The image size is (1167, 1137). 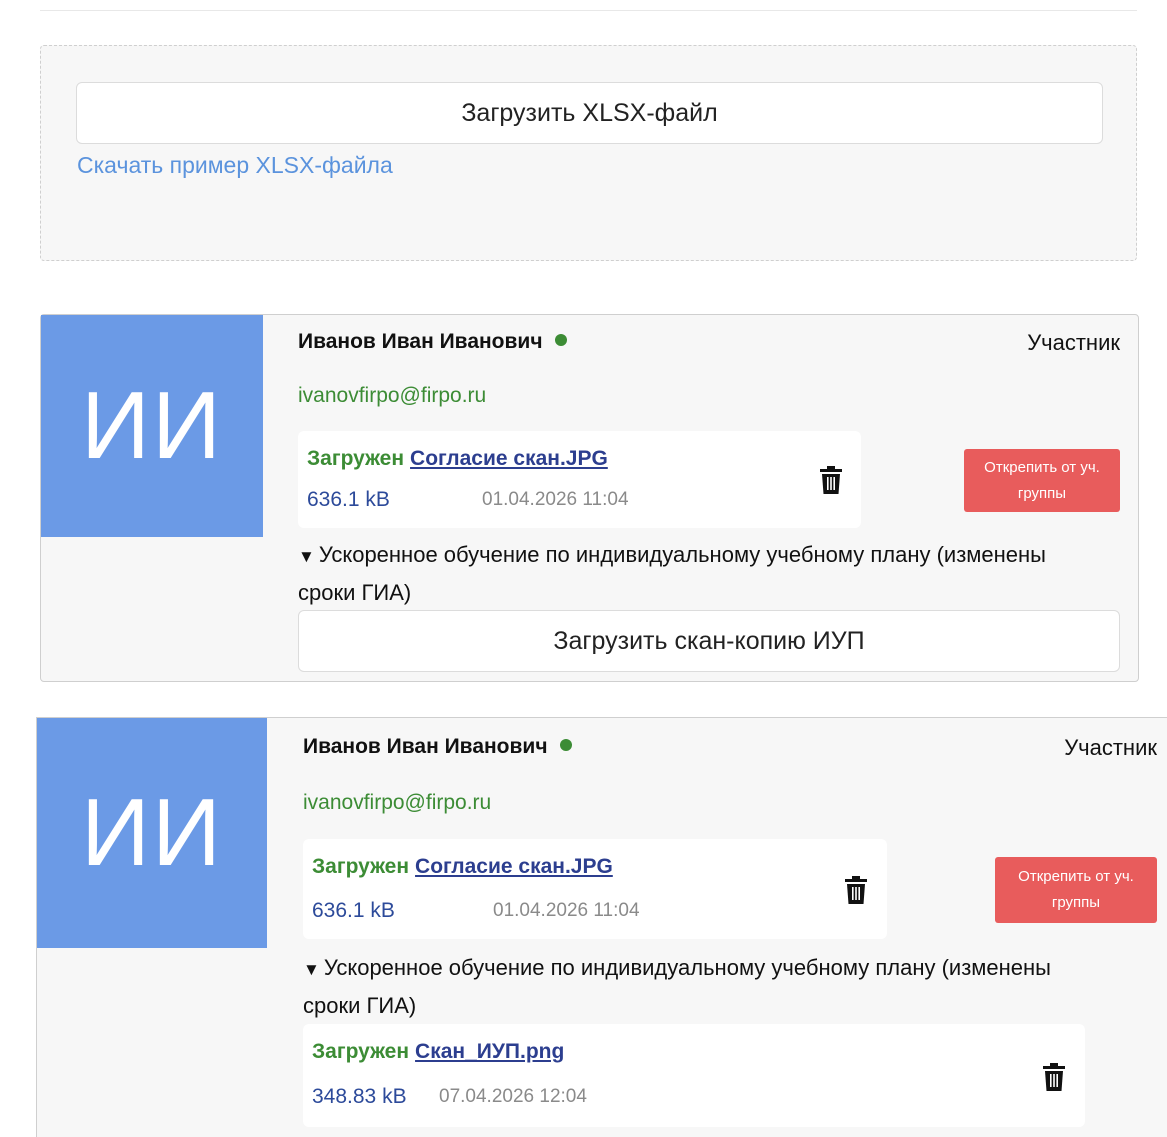 What do you see at coordinates (709, 641) in the screenshot?
I see `upload-iup-button: Загрузить скан-копию ИУП` at bounding box center [709, 641].